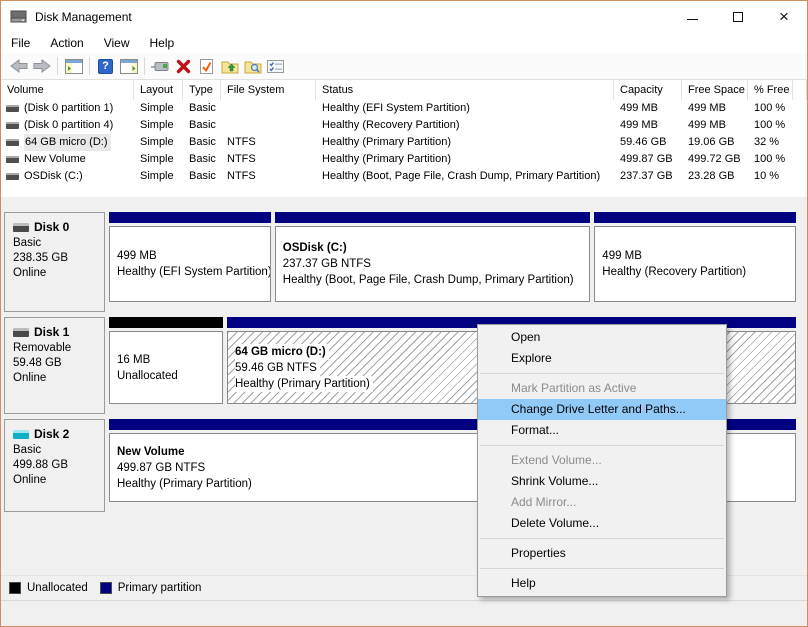 The height and width of the screenshot is (627, 808). I want to click on maximize-icon, so click(738, 16).